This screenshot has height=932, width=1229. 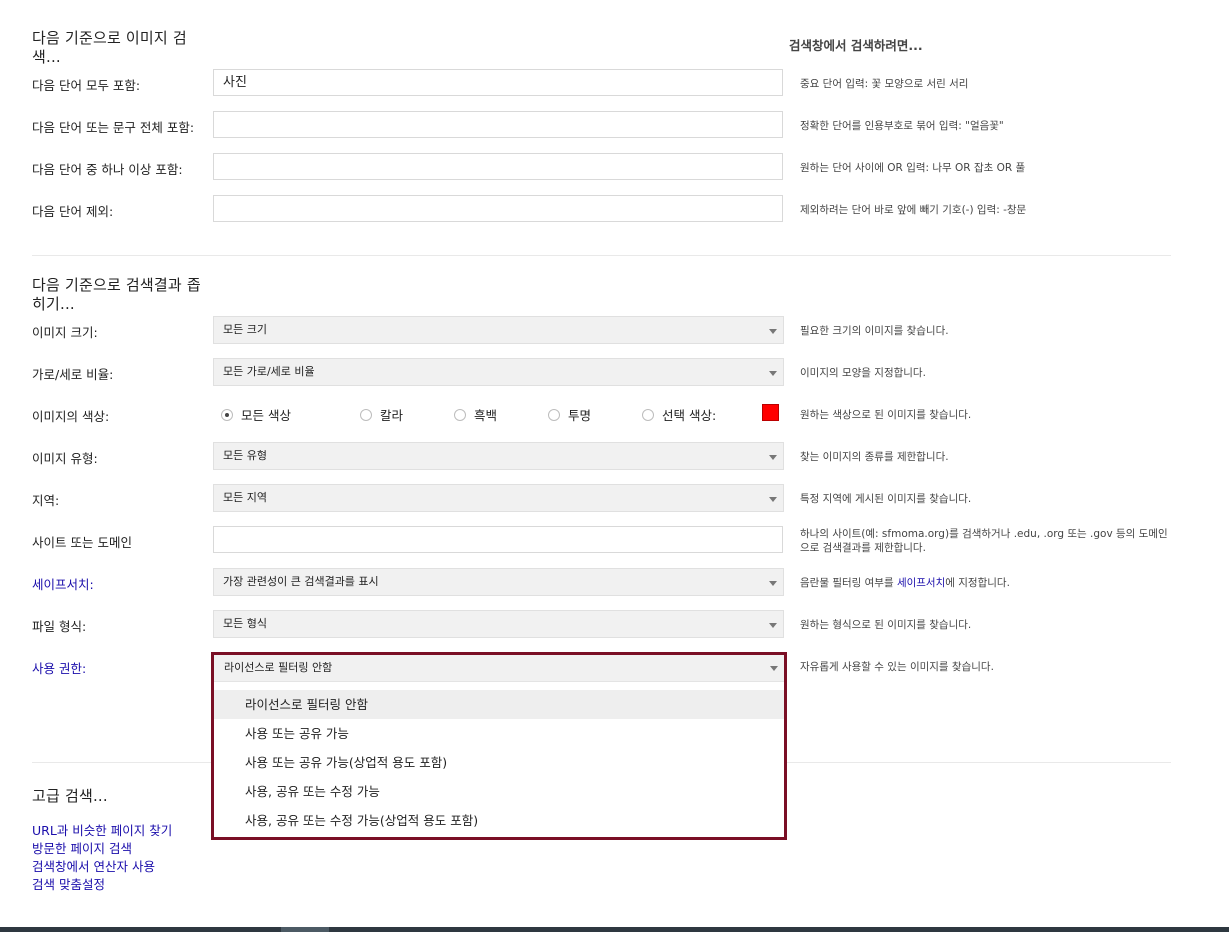 I want to click on aspect-ratio-value: 모든 가로/세로 비율, so click(x=269, y=371).